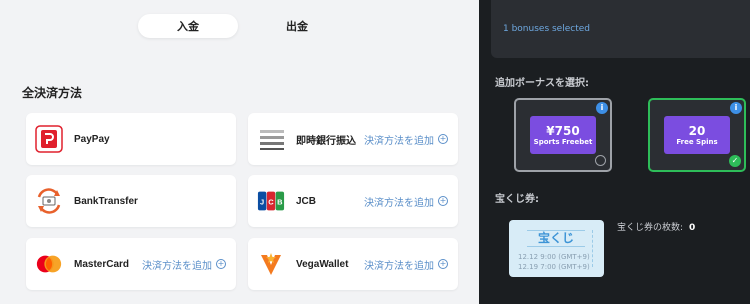 The height and width of the screenshot is (304, 750). I want to click on payment-method-paypay: PayPay, so click(131, 139).